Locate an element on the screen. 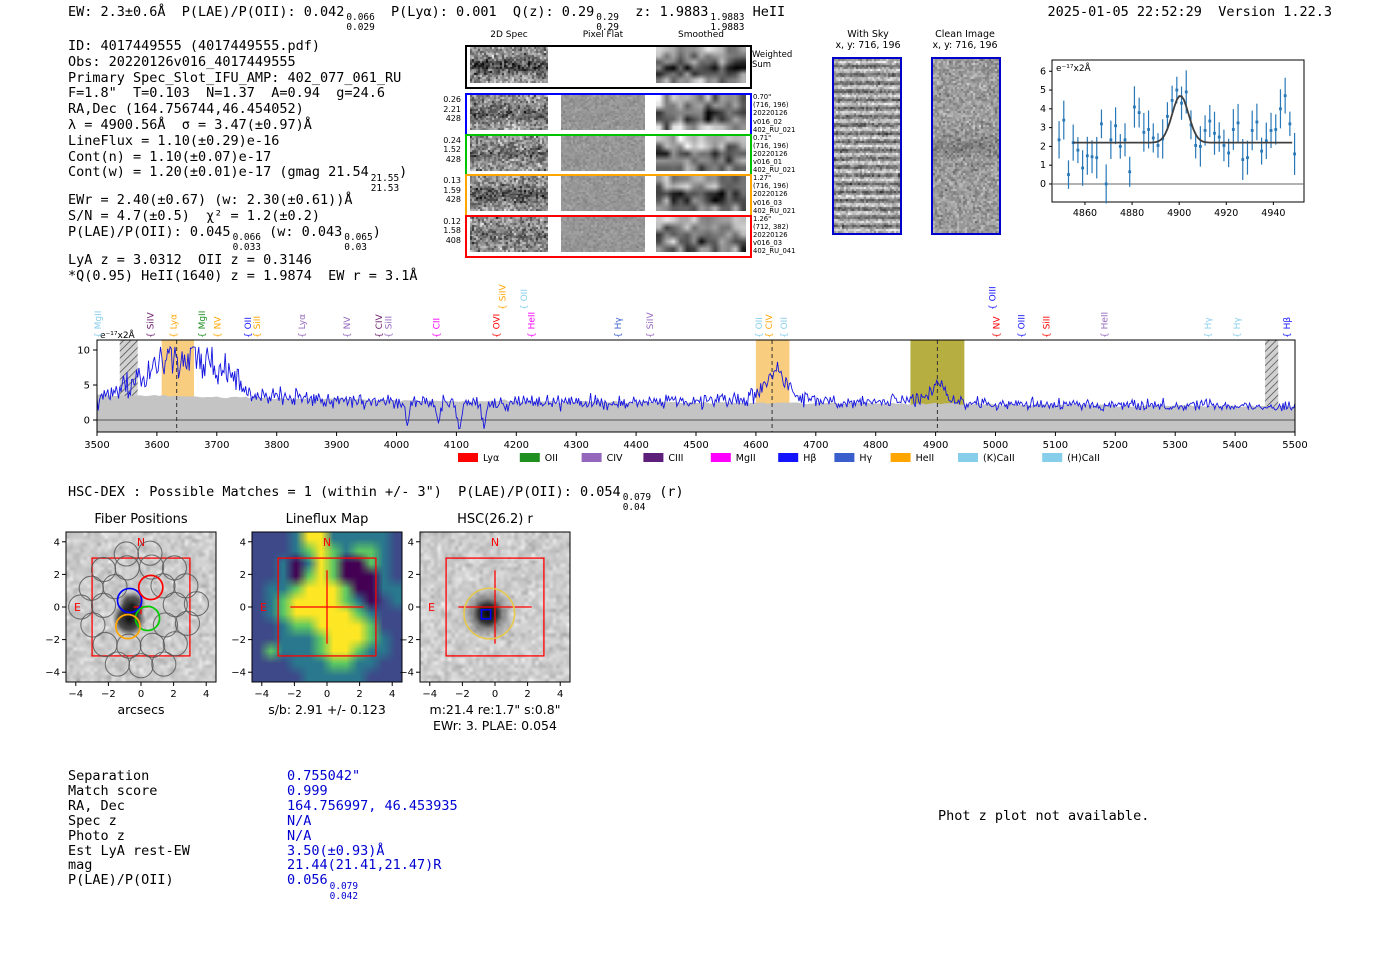  match-table-row: mag 21.44(21.41,21.47)R is located at coordinates (263, 865).